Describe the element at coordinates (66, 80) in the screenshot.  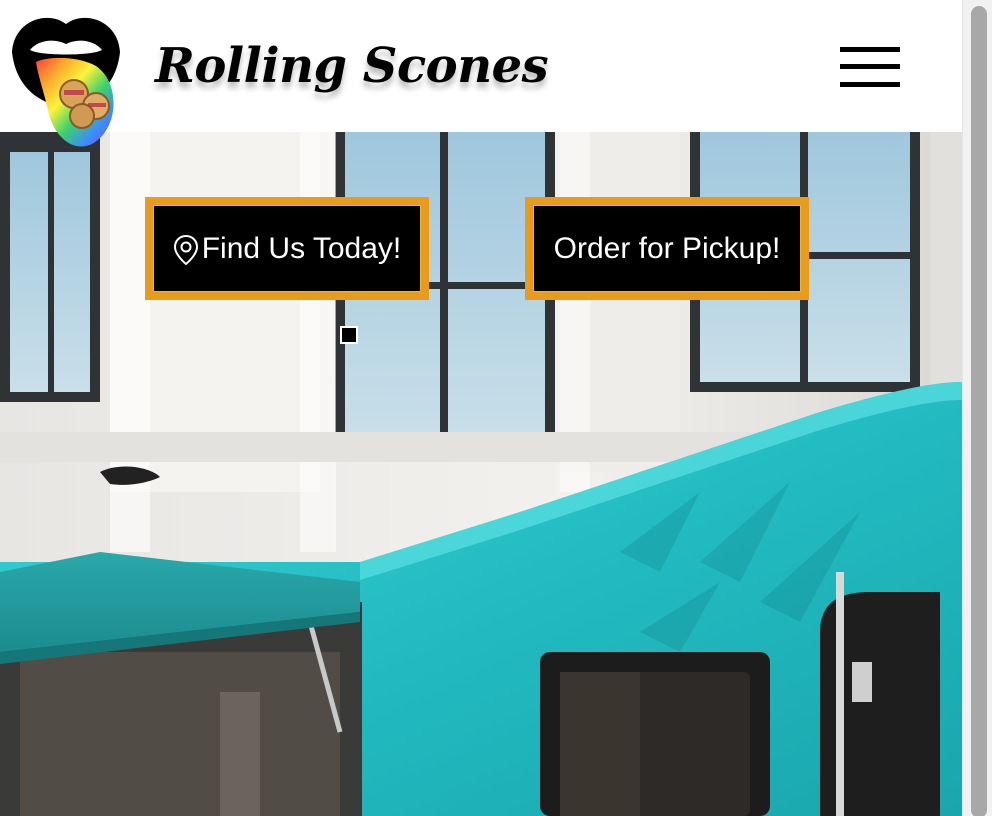
I see `tongue-logo-icon` at that location.